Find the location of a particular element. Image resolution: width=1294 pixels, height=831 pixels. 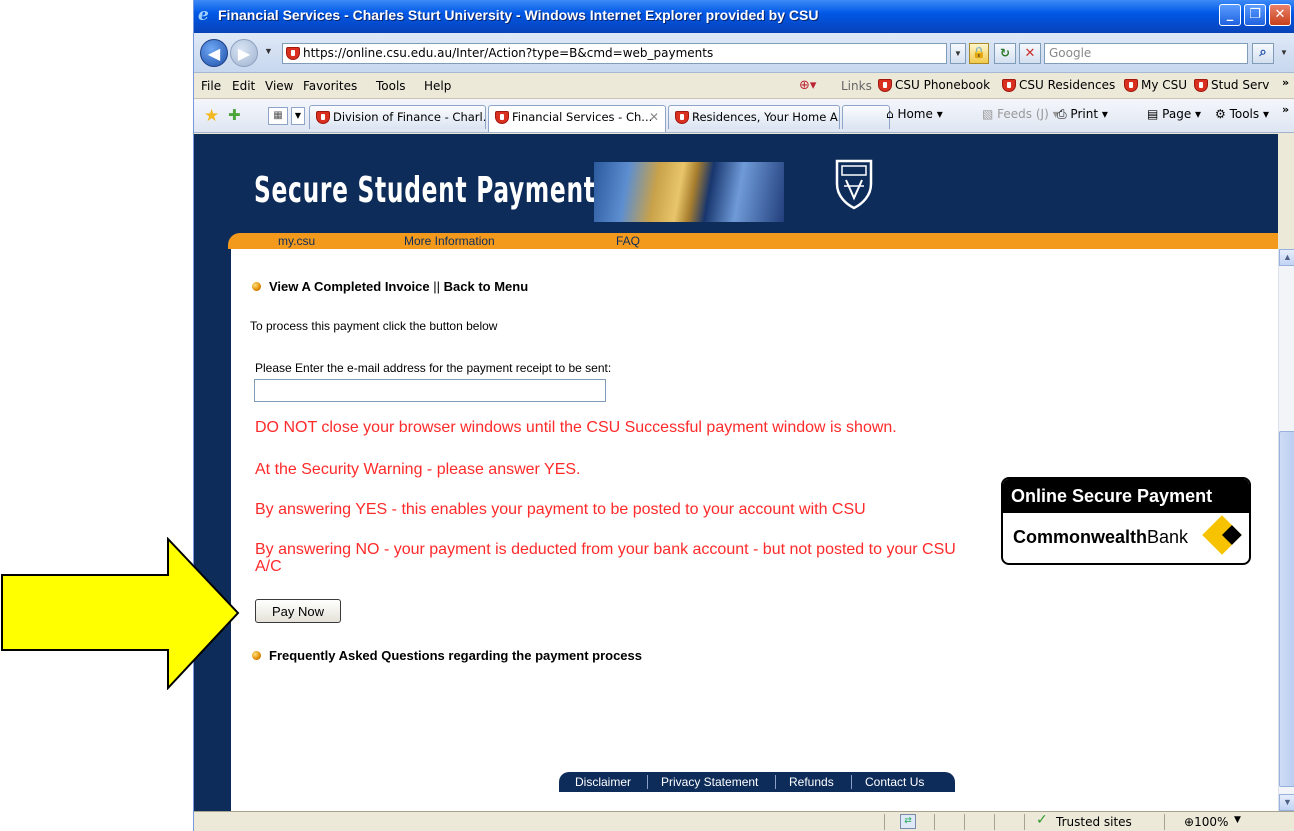

home-button: ⌂ Home ▾ is located at coordinates (914, 114).